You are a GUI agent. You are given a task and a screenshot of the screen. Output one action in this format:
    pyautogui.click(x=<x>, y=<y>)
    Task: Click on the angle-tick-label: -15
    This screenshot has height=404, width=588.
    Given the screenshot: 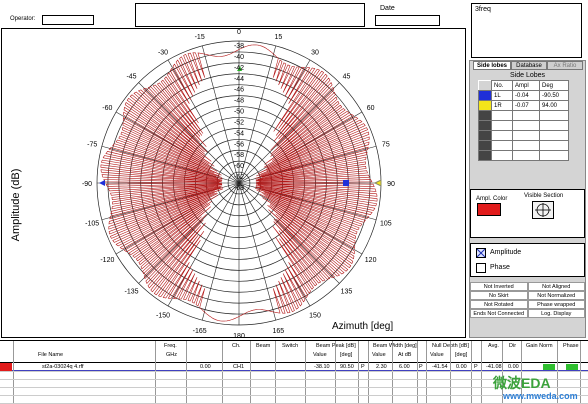 What is the action you would take?
    pyautogui.click(x=200, y=37)
    